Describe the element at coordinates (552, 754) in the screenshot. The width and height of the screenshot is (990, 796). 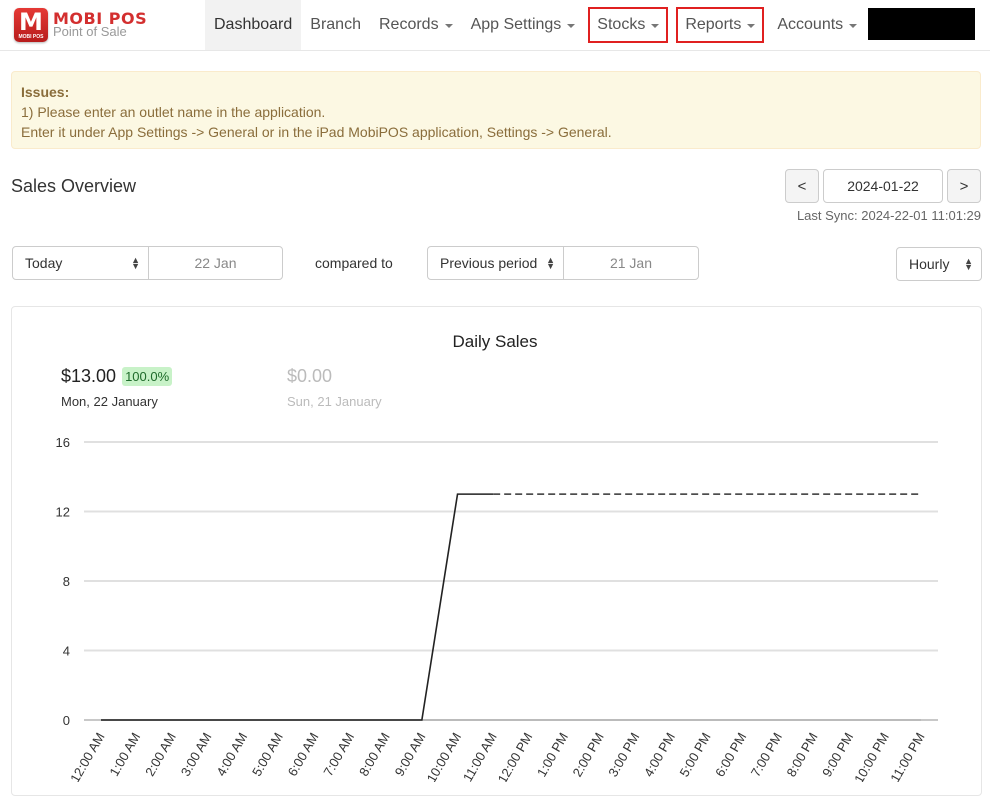
I see `x-tick-label: 1:00 PM` at that location.